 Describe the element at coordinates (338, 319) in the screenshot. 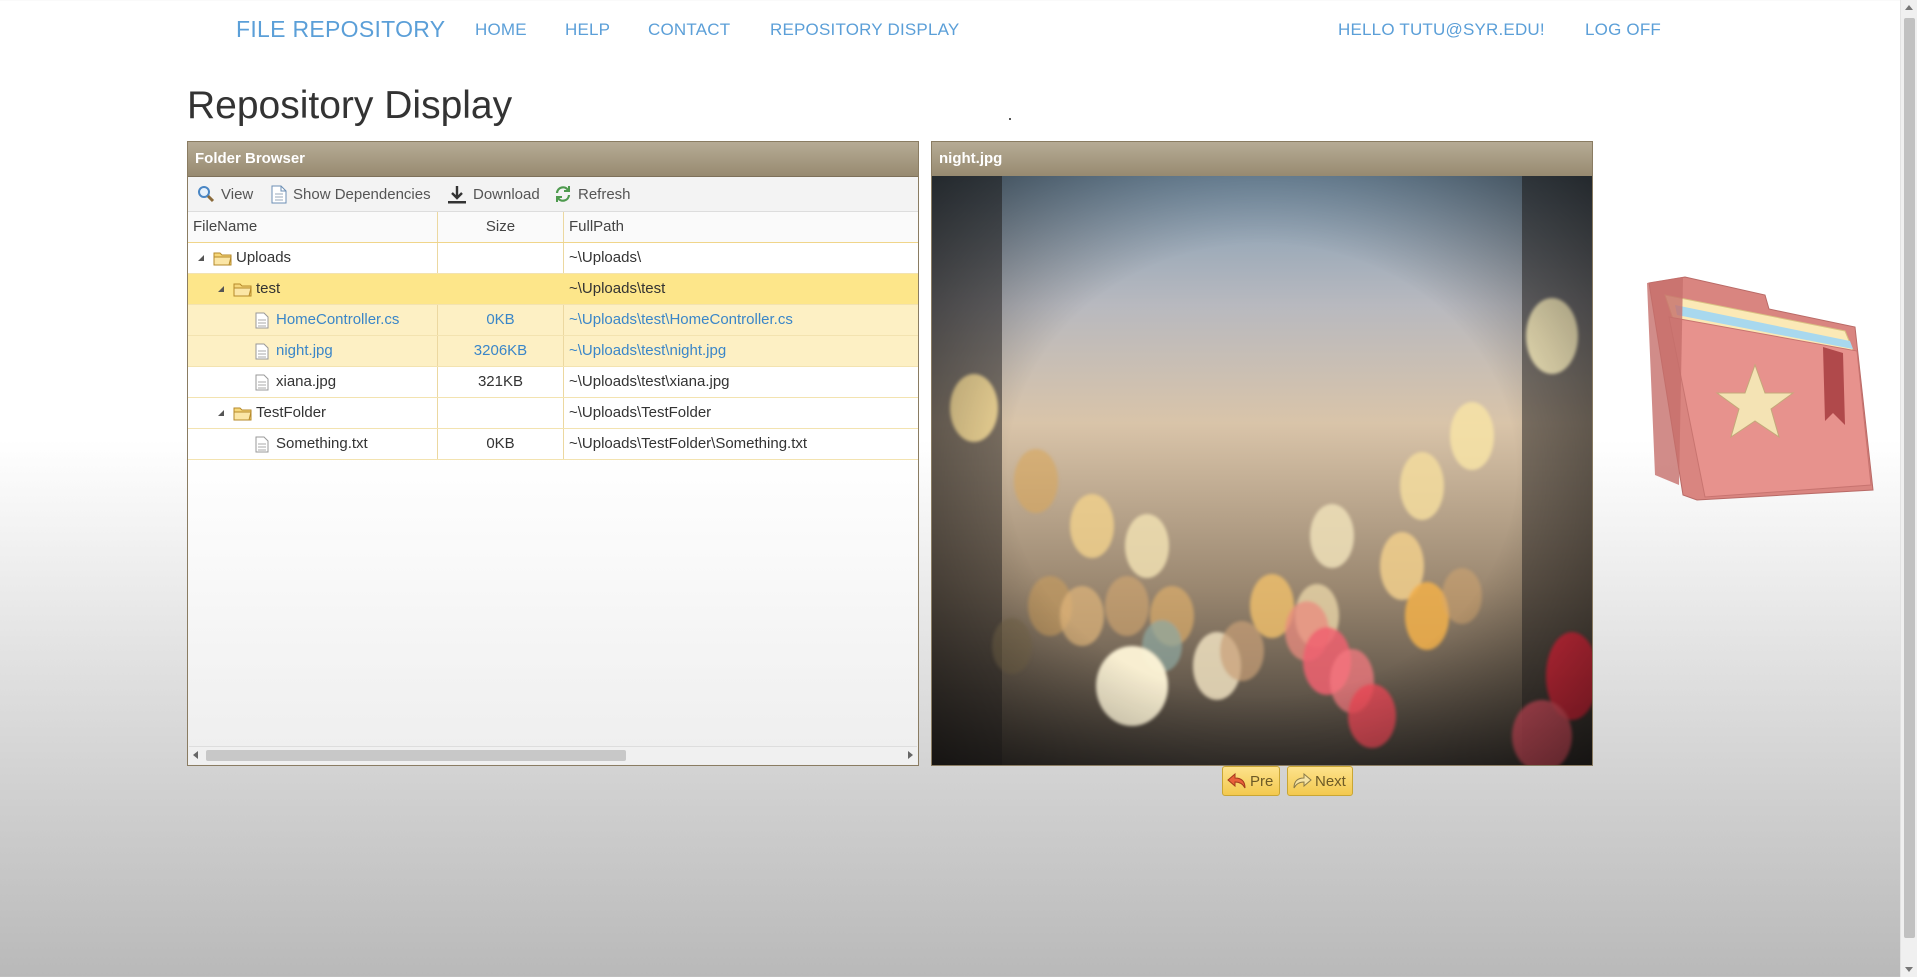

I see `file-name: HomeController.cs` at that location.